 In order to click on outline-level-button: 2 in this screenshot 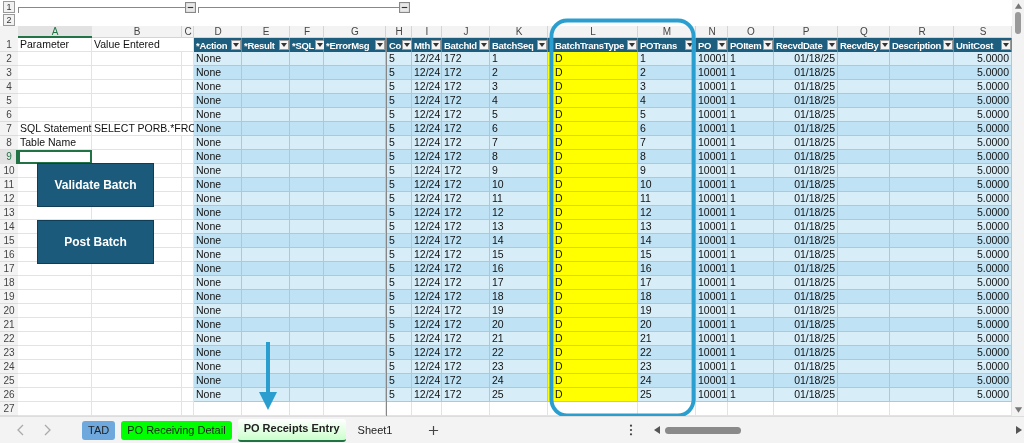, I will do `click(9, 20)`.